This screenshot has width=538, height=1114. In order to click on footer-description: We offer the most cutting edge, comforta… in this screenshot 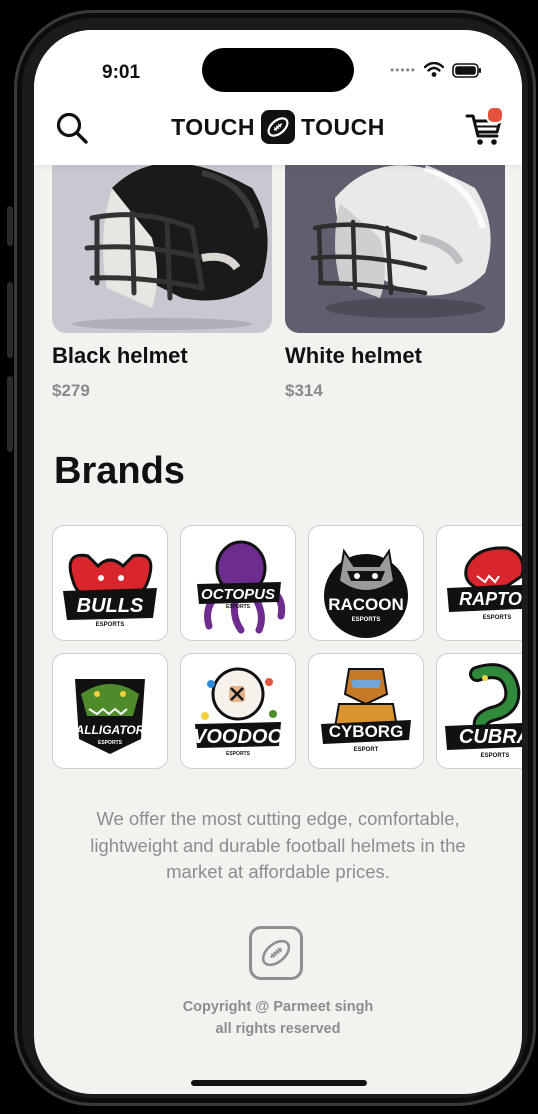, I will do `click(278, 845)`.